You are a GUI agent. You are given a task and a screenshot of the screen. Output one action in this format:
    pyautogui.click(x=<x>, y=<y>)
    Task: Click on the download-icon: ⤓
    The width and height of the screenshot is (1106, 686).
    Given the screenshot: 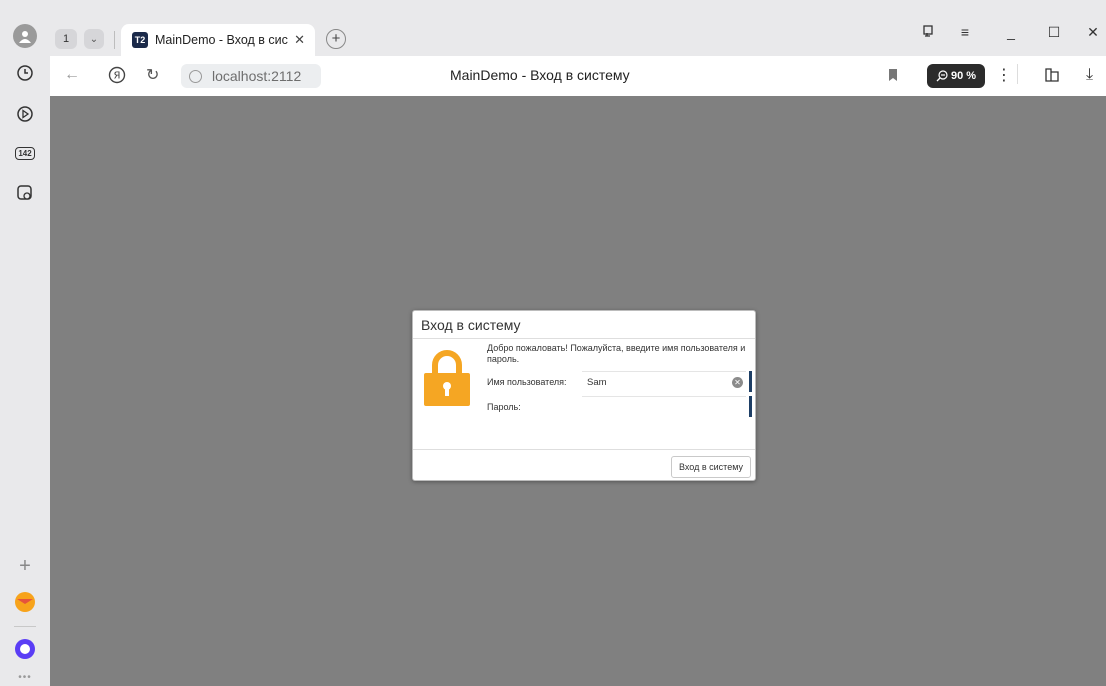 What is the action you would take?
    pyautogui.click(x=1089, y=75)
    